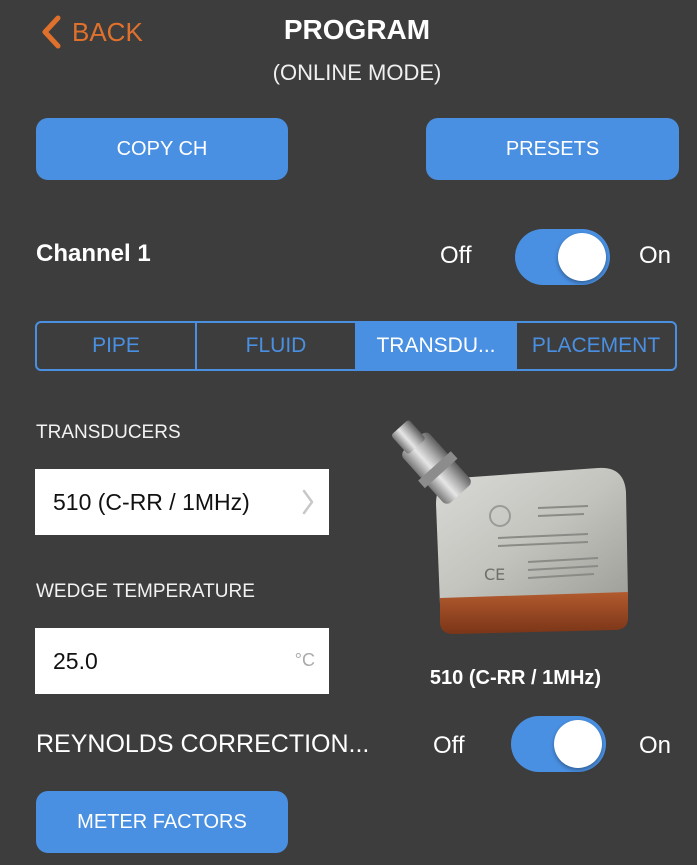 The height and width of the screenshot is (865, 697). I want to click on channel-off-label: Off, so click(456, 255).